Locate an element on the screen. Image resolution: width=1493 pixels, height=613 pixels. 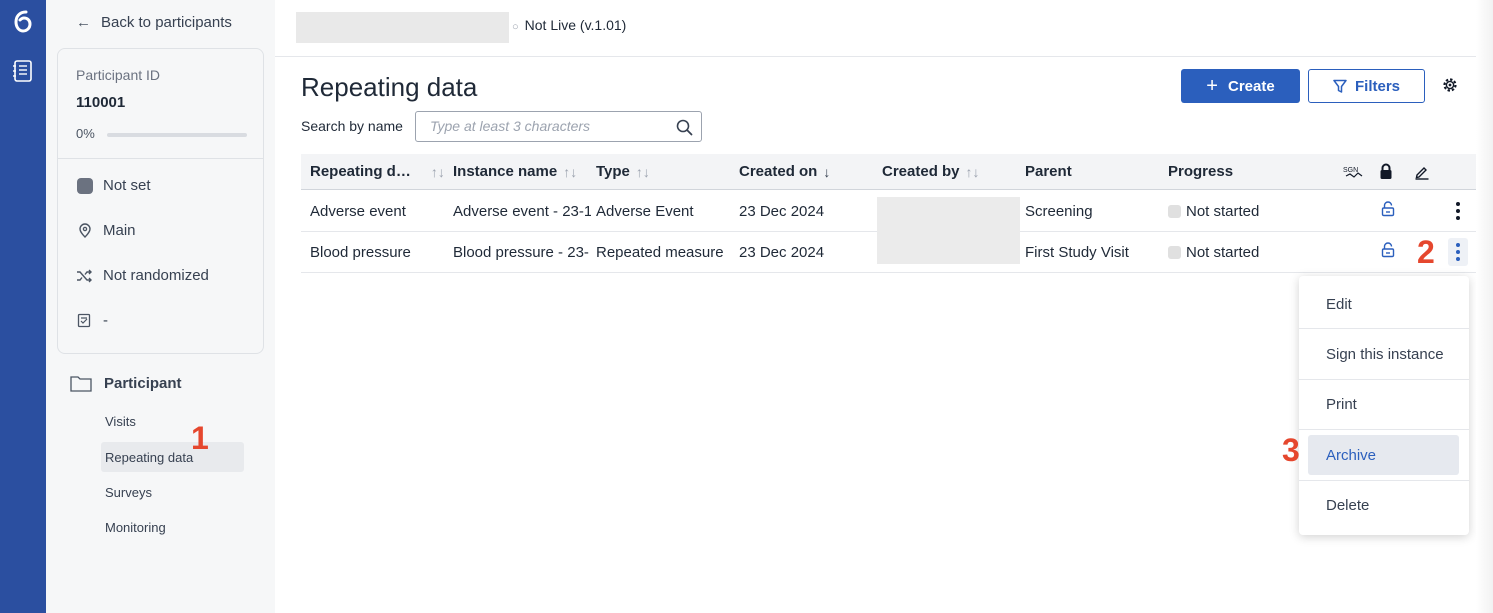
redacted-study-name is located at coordinates (402, 27).